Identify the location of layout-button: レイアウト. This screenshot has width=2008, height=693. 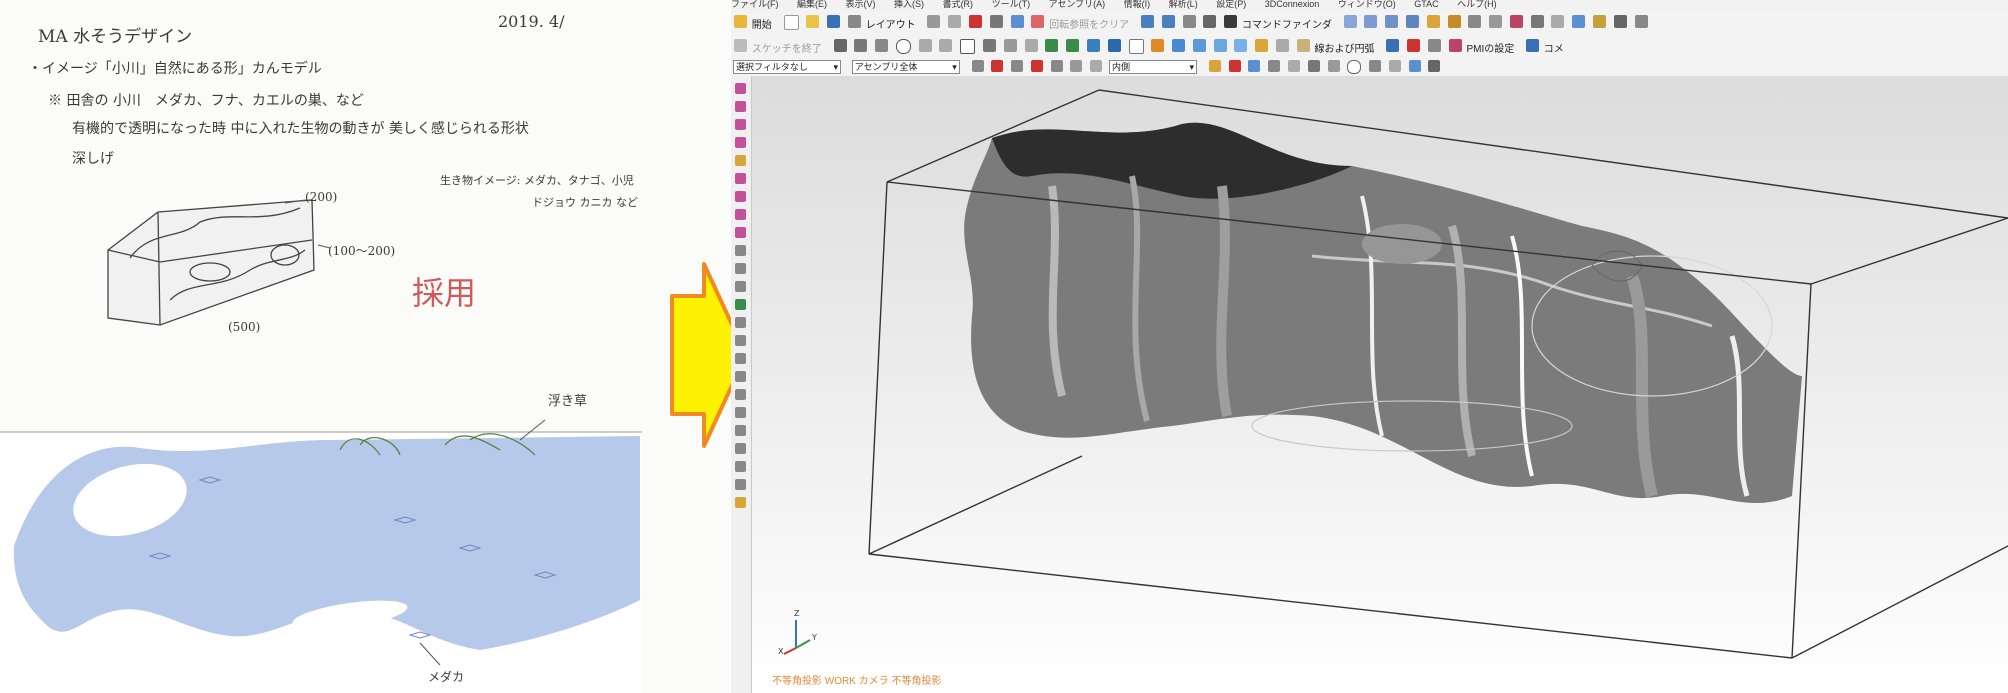
(891, 23).